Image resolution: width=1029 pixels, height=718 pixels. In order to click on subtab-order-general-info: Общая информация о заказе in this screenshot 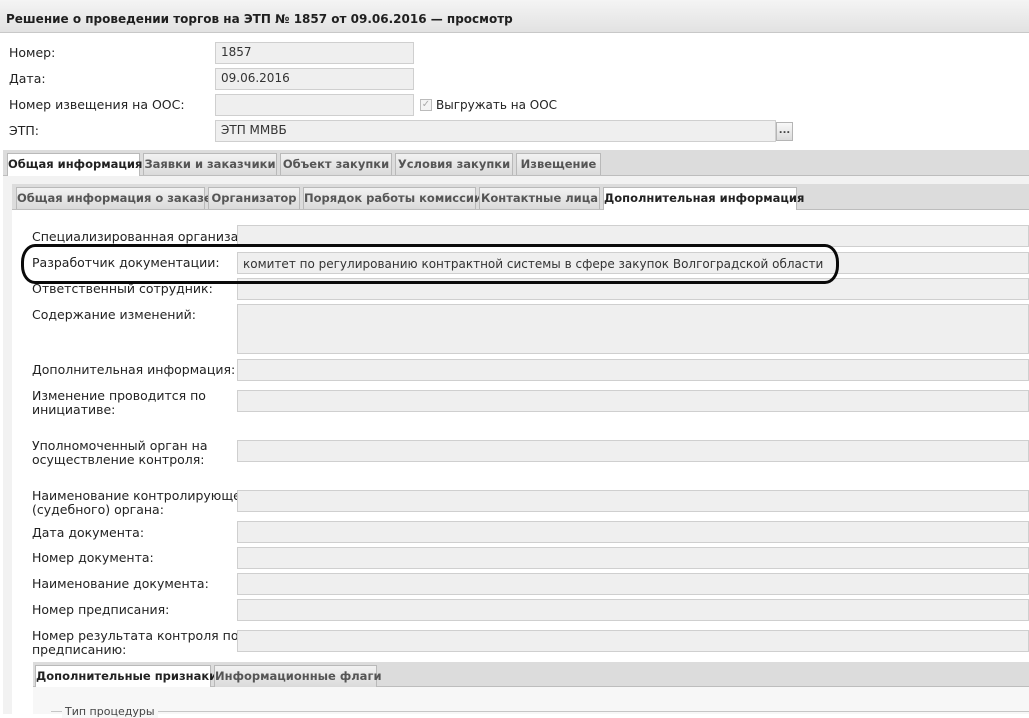, I will do `click(114, 198)`.